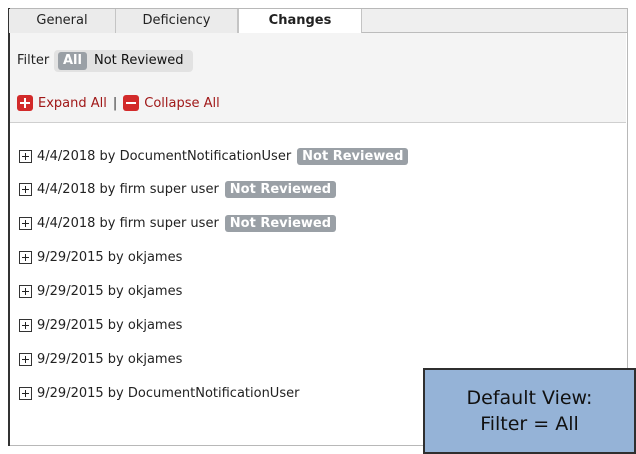 This screenshot has height=454, width=636. I want to click on collapse-all-icon, so click(131, 103).